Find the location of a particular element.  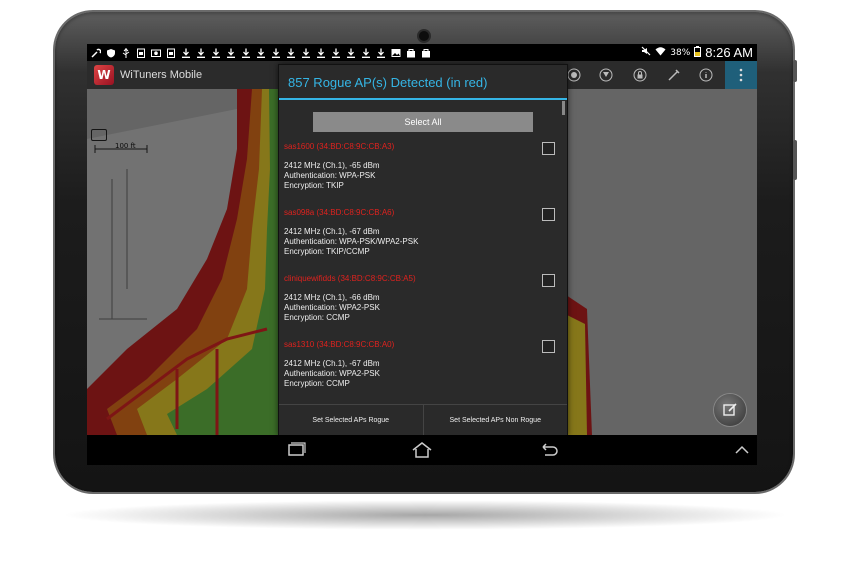

status-right: 38% 8:26 AM is located at coordinates (697, 52).